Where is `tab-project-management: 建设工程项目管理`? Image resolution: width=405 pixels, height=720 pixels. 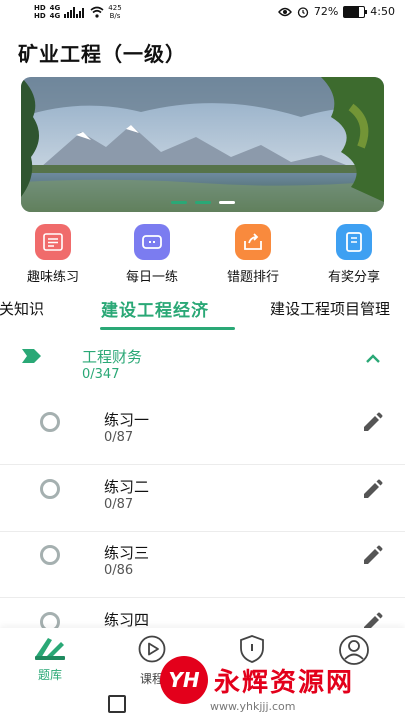 tab-project-management: 建设工程项目管理 is located at coordinates (330, 308).